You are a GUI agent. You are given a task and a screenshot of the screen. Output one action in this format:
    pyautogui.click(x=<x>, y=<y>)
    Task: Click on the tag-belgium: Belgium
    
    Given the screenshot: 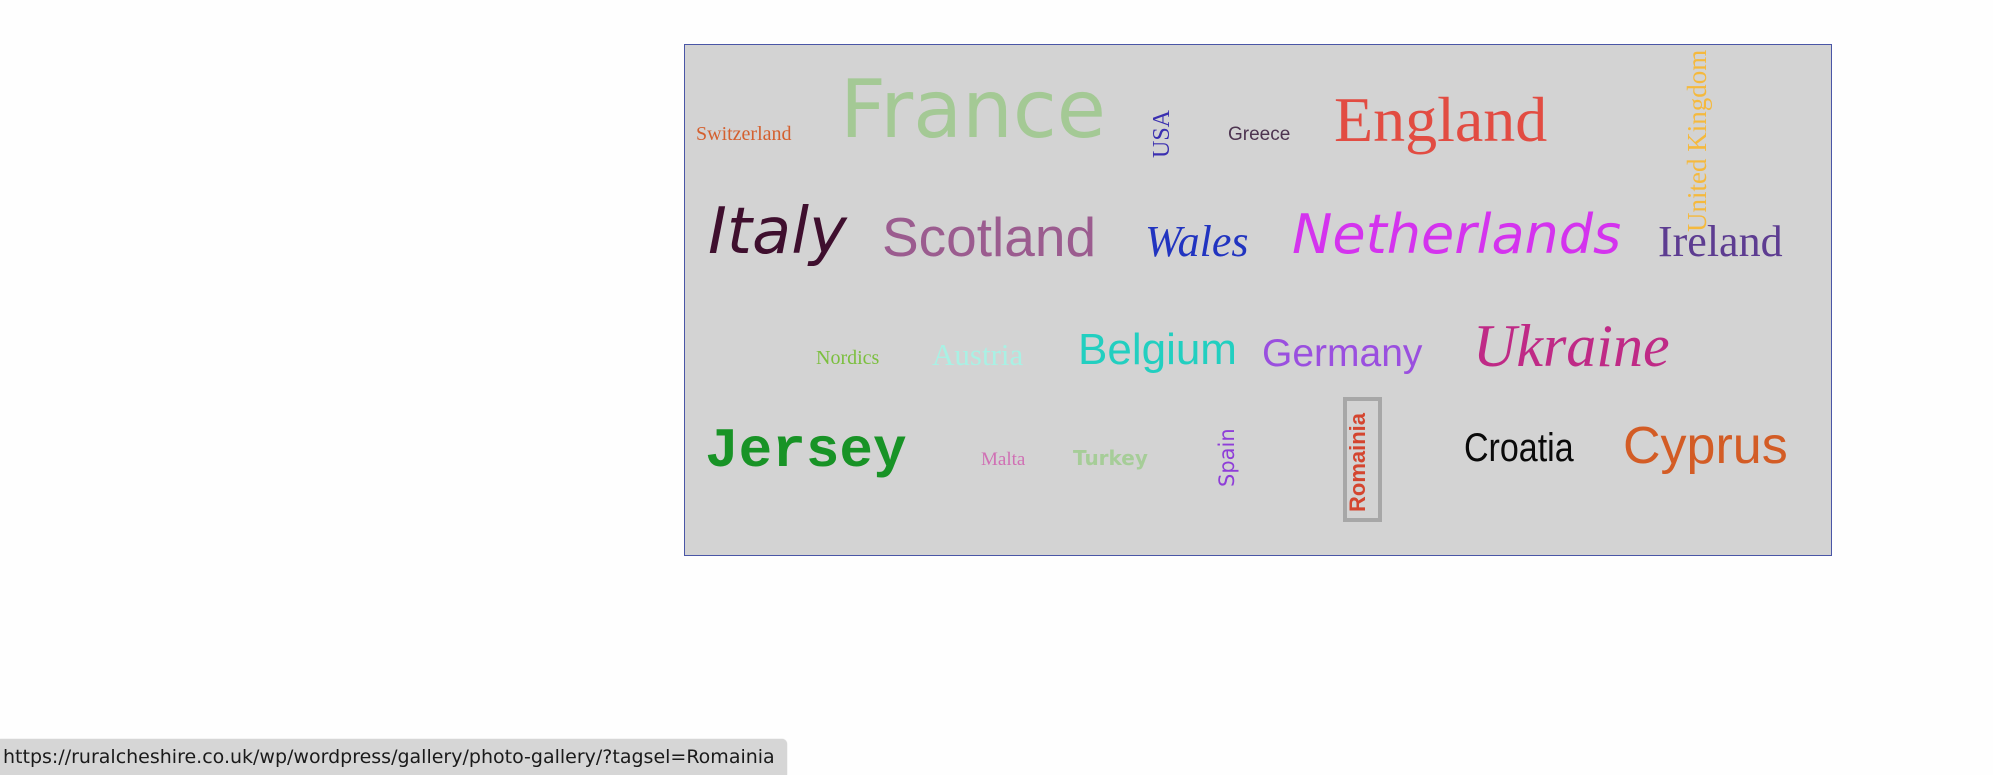 What is the action you would take?
    pyautogui.click(x=1157, y=350)
    